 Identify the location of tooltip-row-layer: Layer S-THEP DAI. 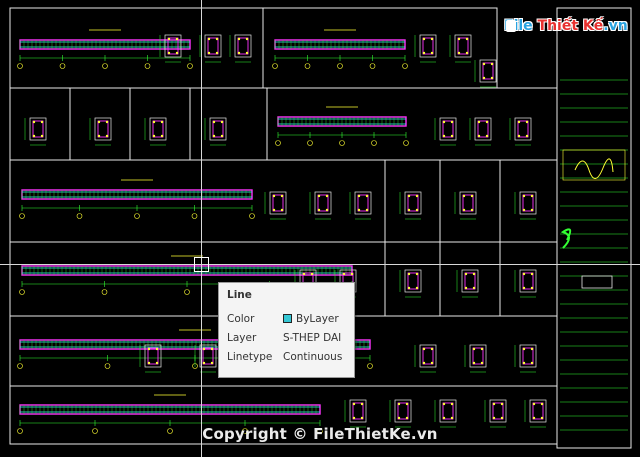
(286, 337).